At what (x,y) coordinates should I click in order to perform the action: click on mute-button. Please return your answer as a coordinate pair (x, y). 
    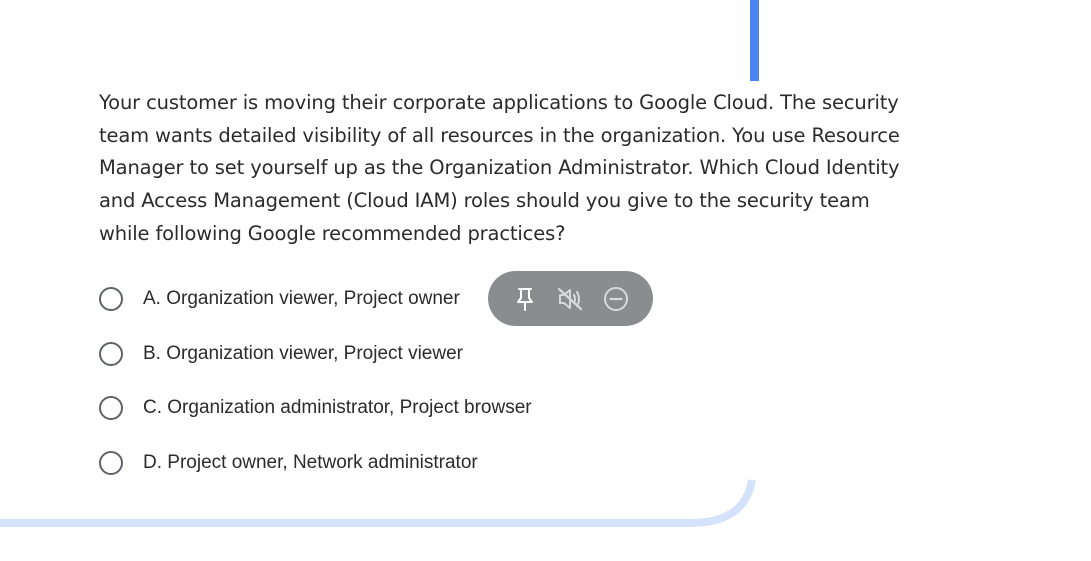
    Looking at the image, I should click on (570, 299).